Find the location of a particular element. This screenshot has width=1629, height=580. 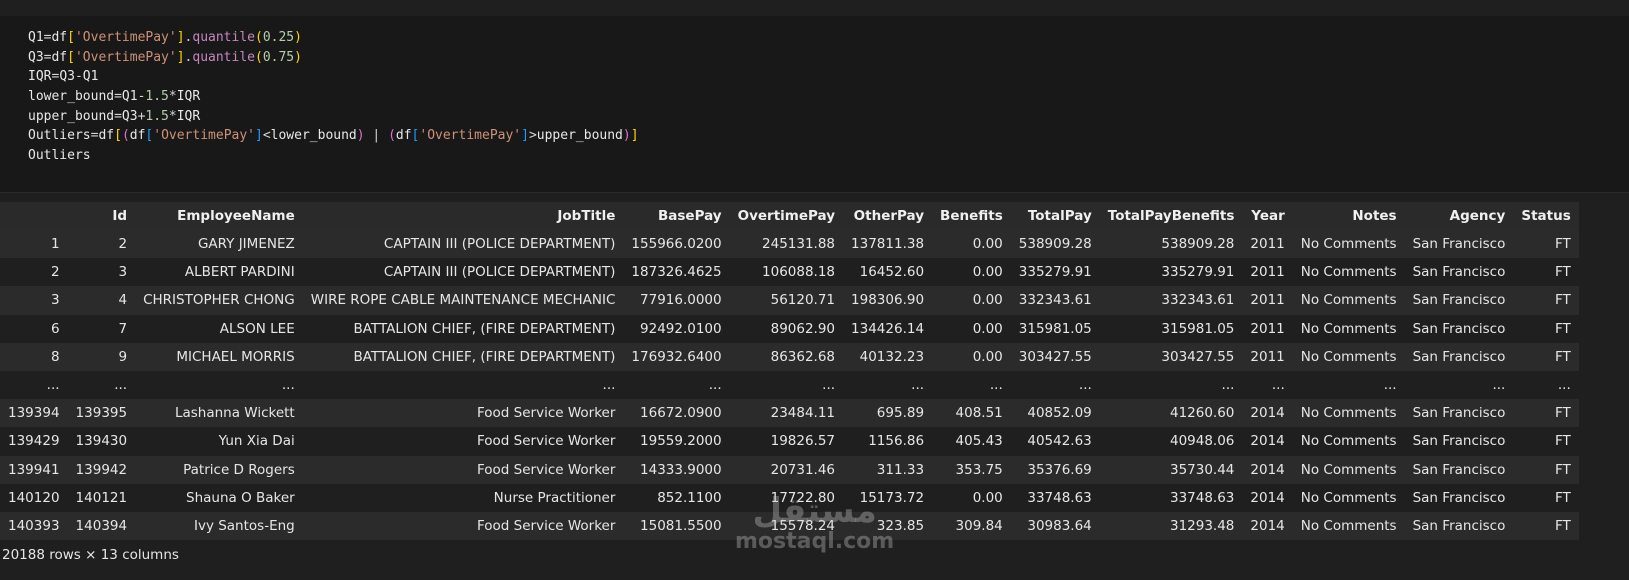

table-cell: 134426.14 is located at coordinates (888, 328).